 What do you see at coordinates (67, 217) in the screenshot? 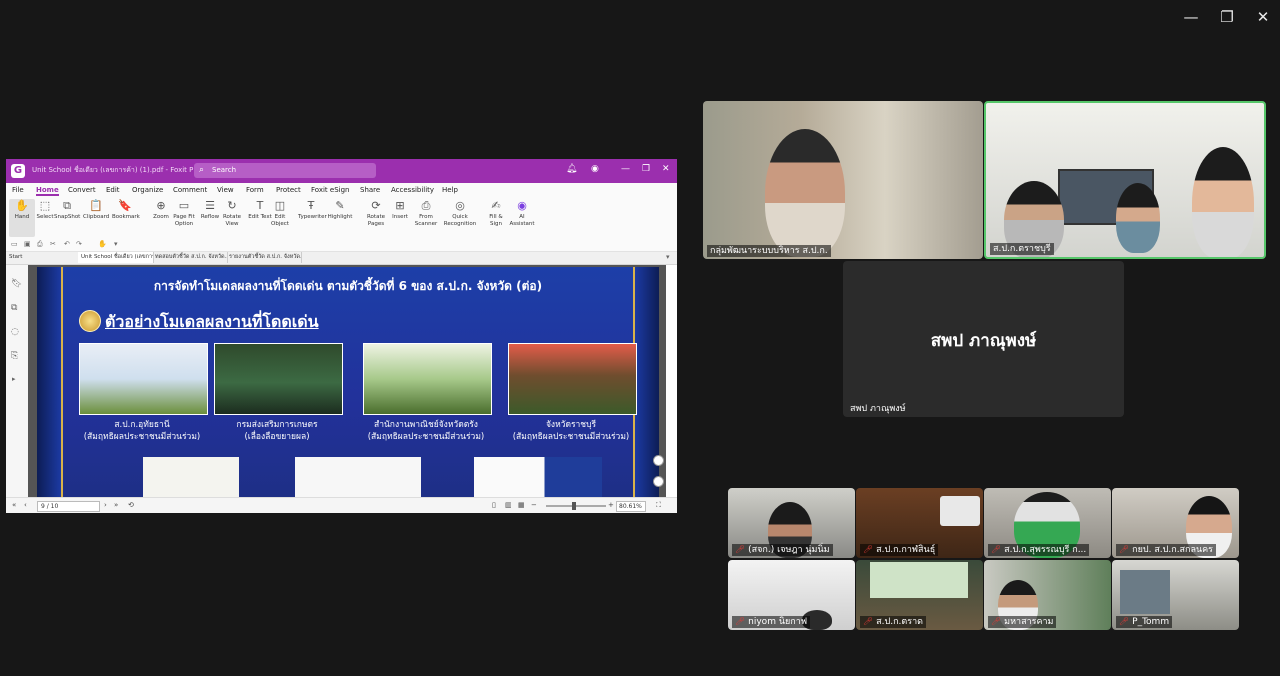
I see `button-label: SnapShot` at bounding box center [67, 217].